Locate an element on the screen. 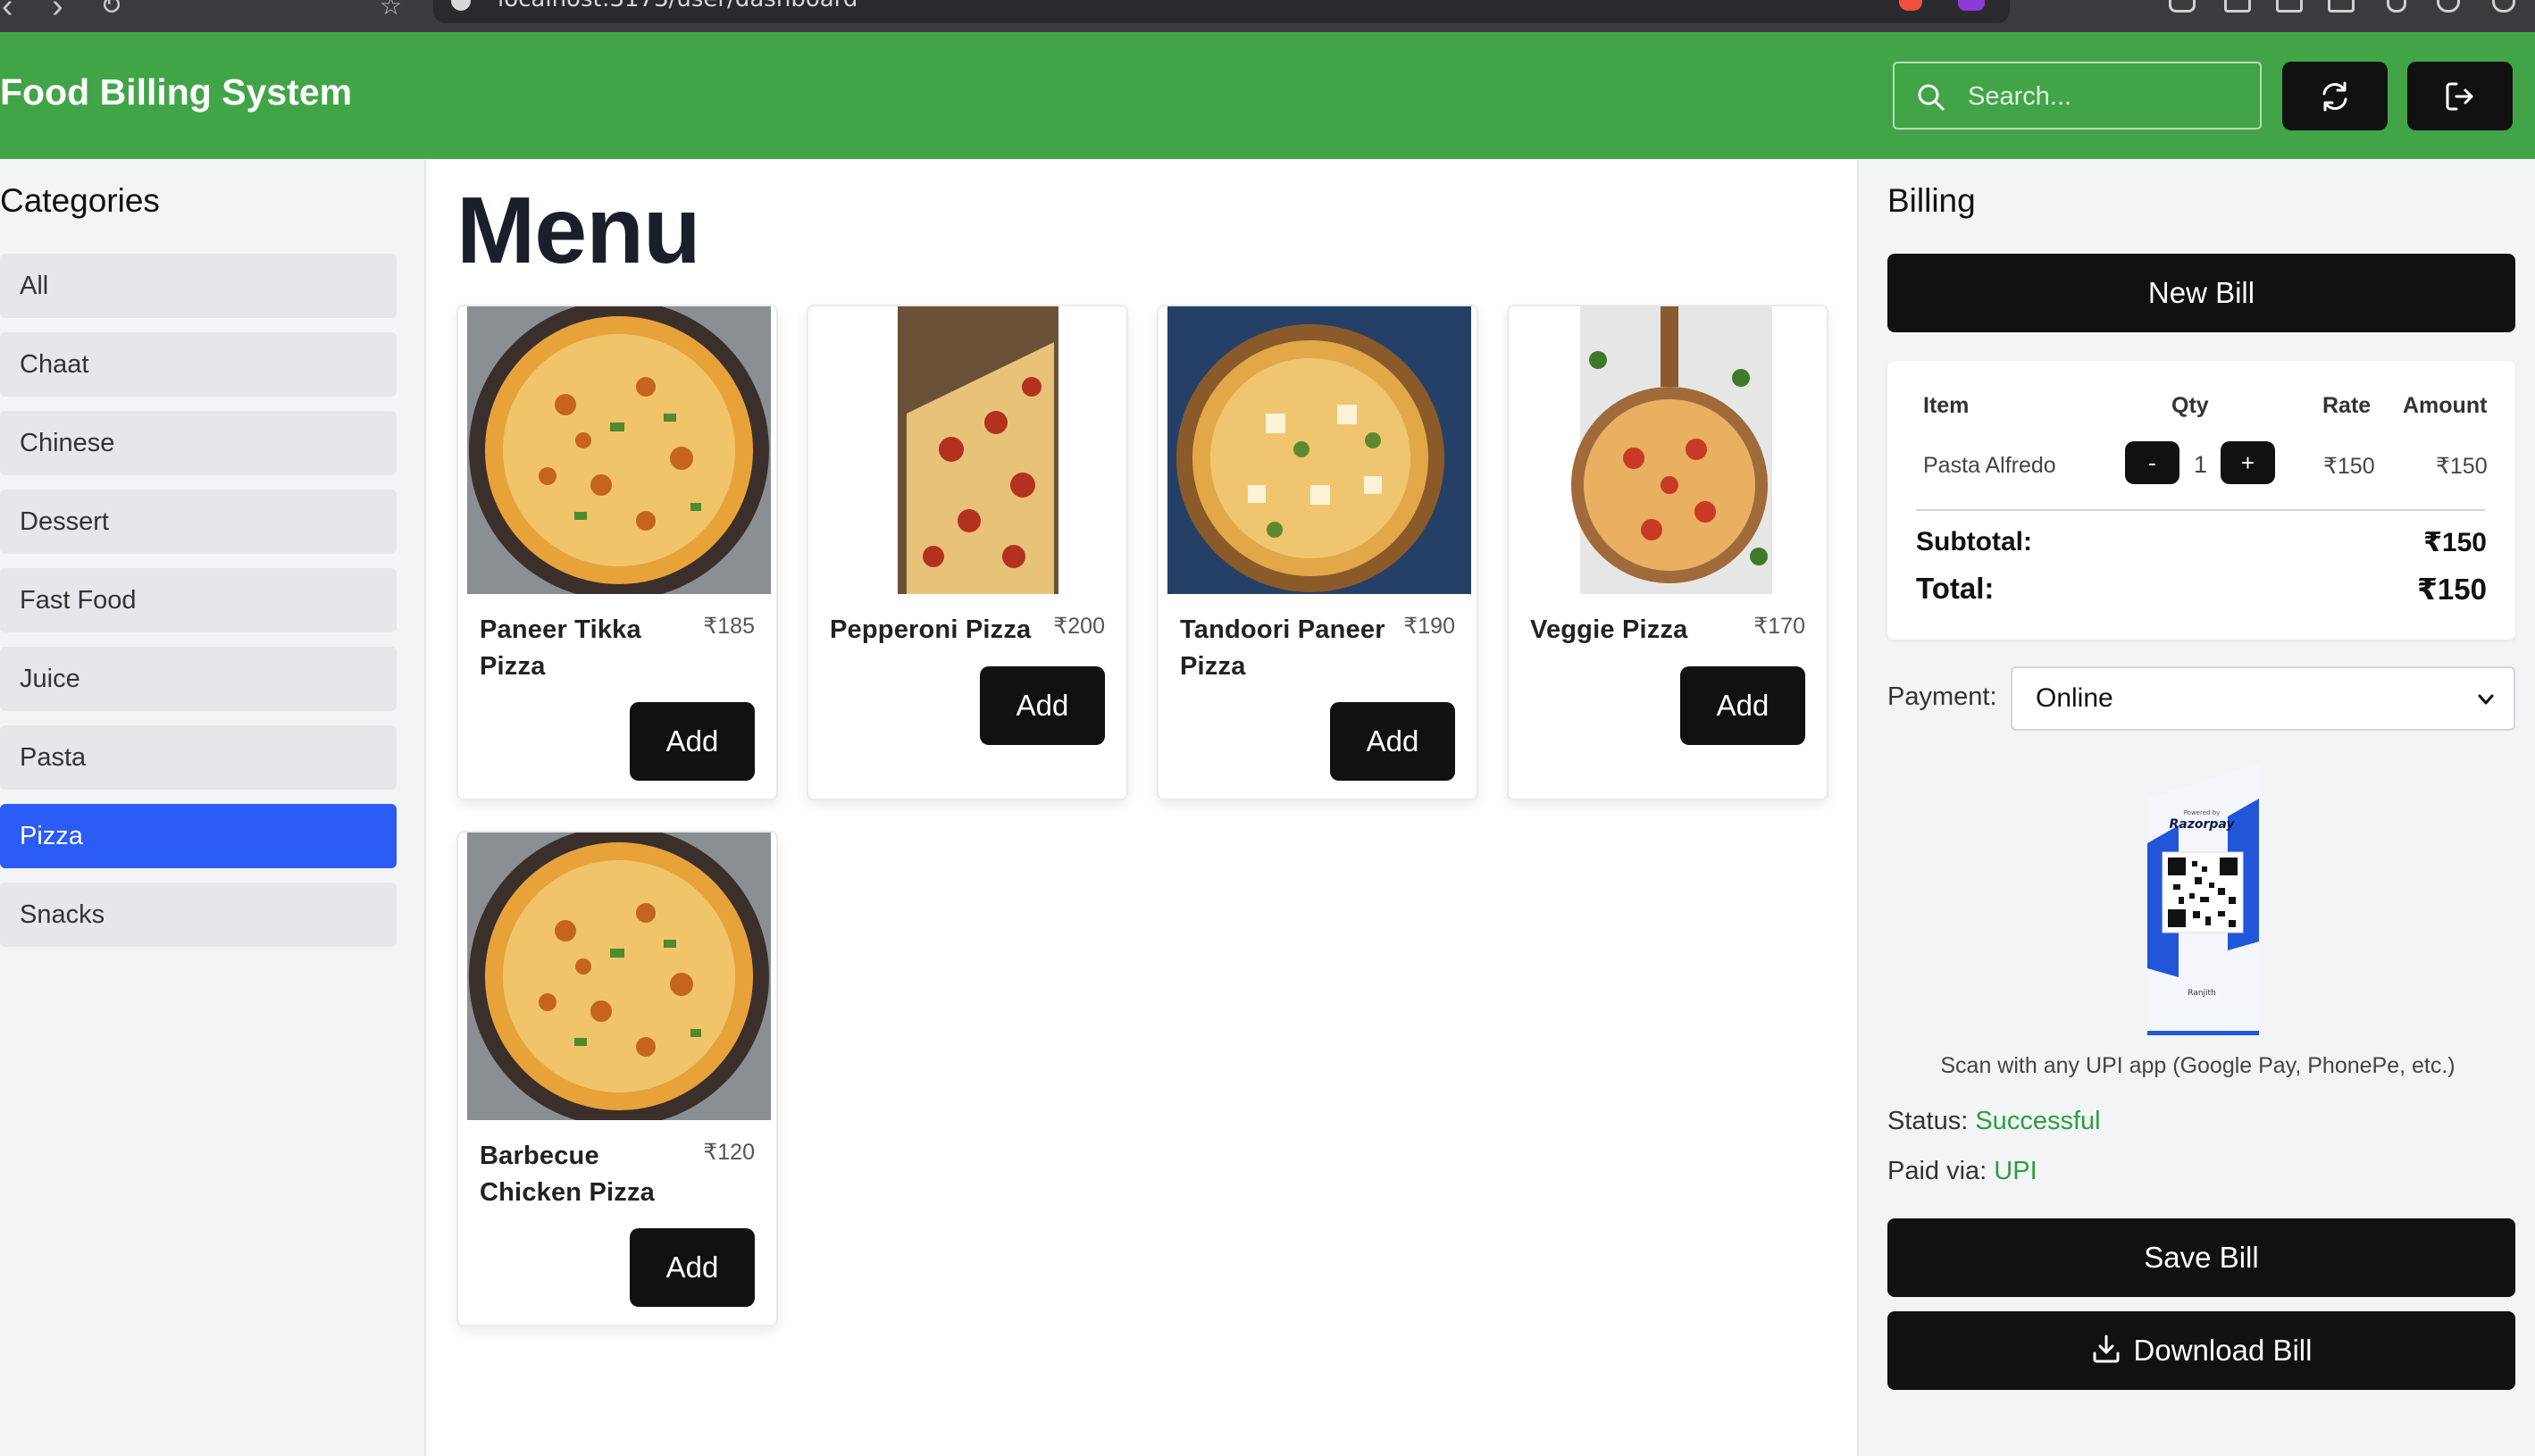 This screenshot has height=1456, width=2535. menu-item-price: ₹170 is located at coordinates (1779, 626).